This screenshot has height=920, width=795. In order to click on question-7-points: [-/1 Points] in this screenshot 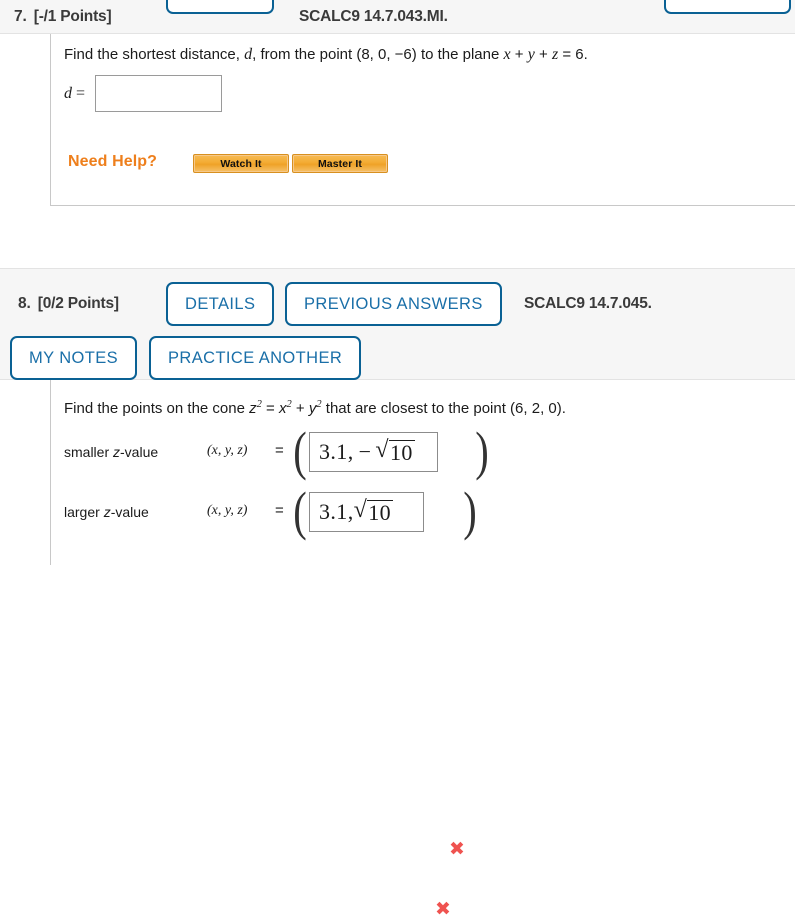, I will do `click(72, 16)`.